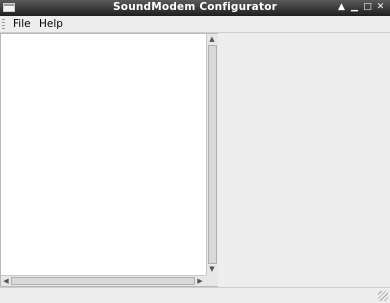  I want to click on minimize-button: ▁, so click(354, 7).